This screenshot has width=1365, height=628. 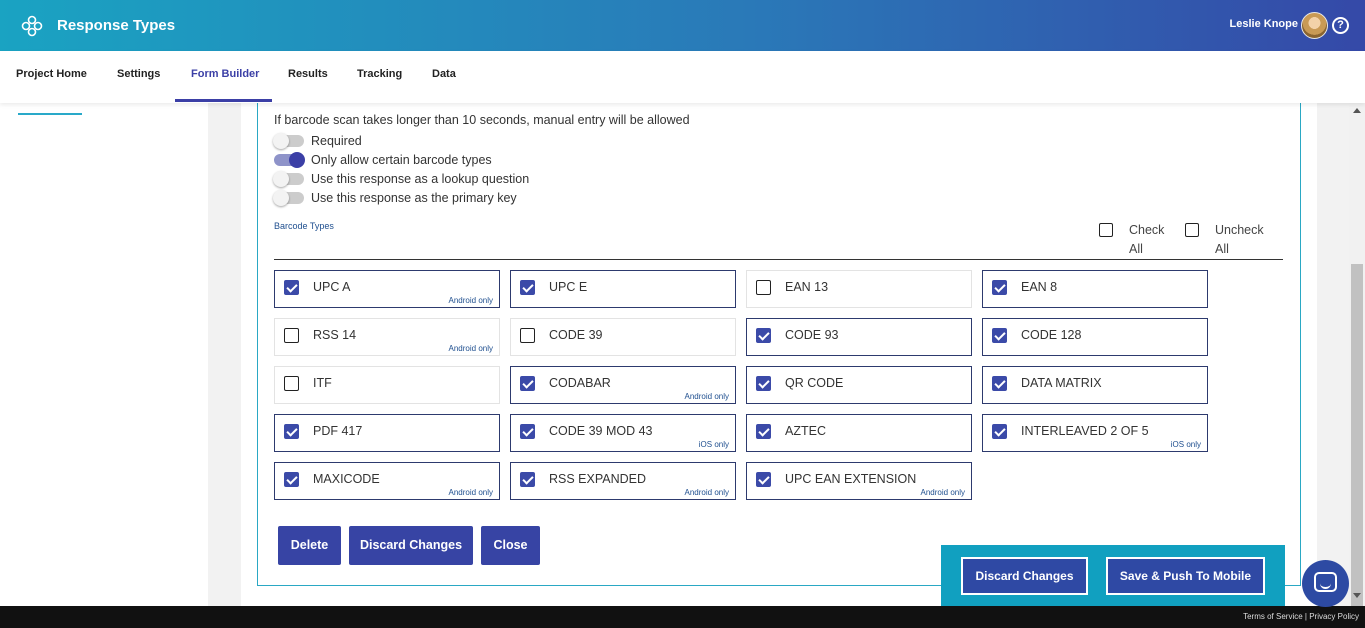 I want to click on left-gutter, so click(x=224, y=354).